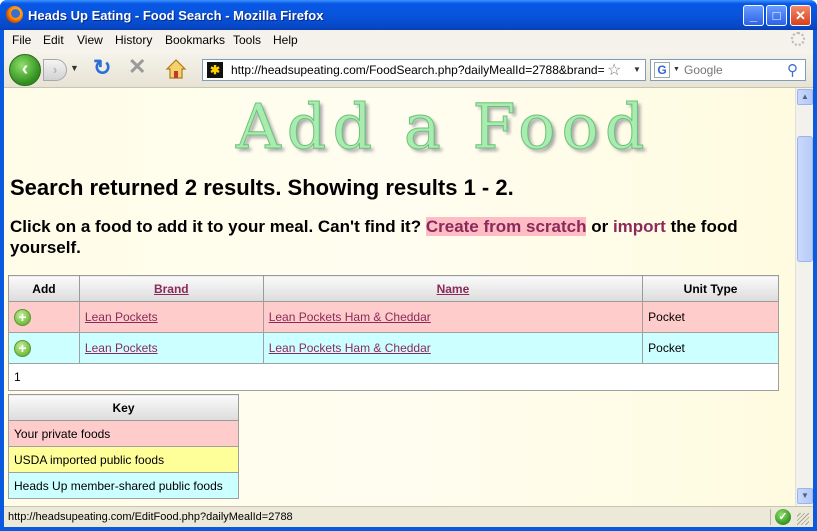  What do you see at coordinates (44, 288) in the screenshot?
I see `header-add: Add` at bounding box center [44, 288].